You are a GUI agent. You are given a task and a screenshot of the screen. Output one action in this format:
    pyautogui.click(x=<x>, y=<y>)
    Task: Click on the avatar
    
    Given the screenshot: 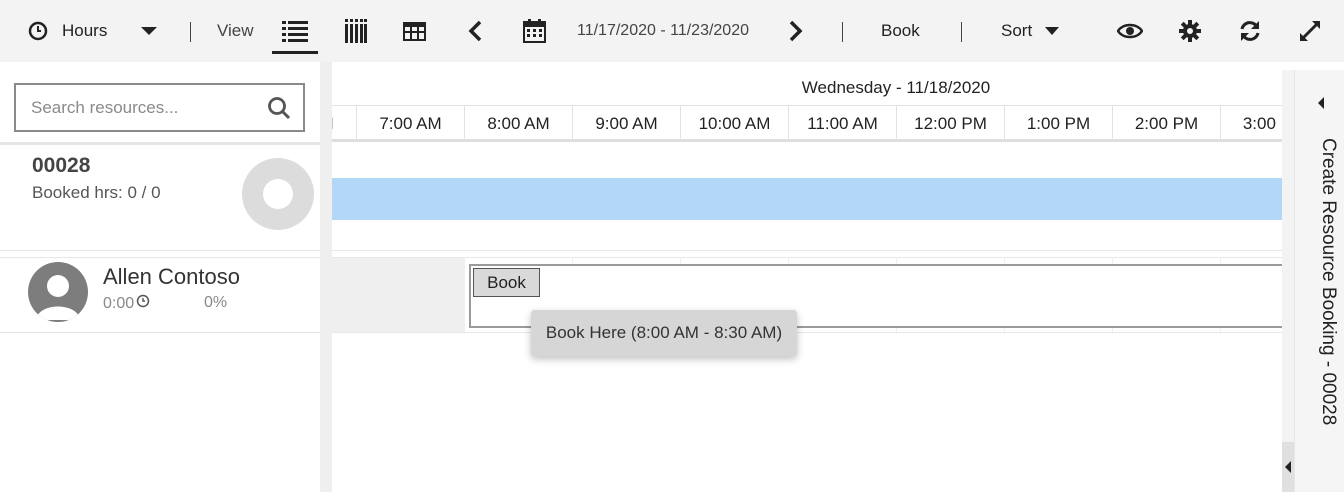 What is the action you would take?
    pyautogui.click(x=58, y=292)
    